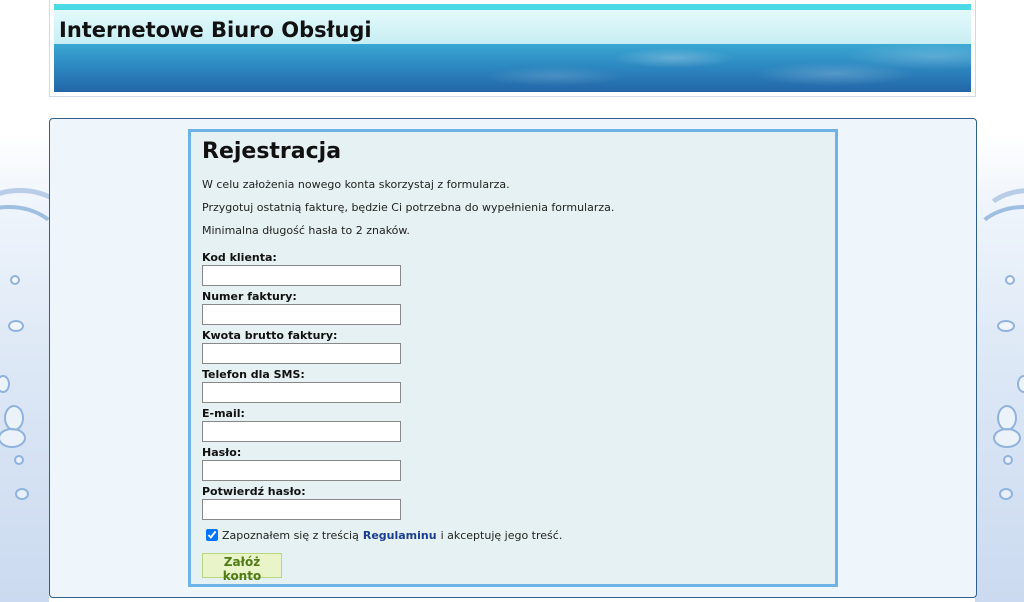  What do you see at coordinates (513, 346) in the screenshot?
I see `gross-amount-field-group: Kwota brutto faktury:` at bounding box center [513, 346].